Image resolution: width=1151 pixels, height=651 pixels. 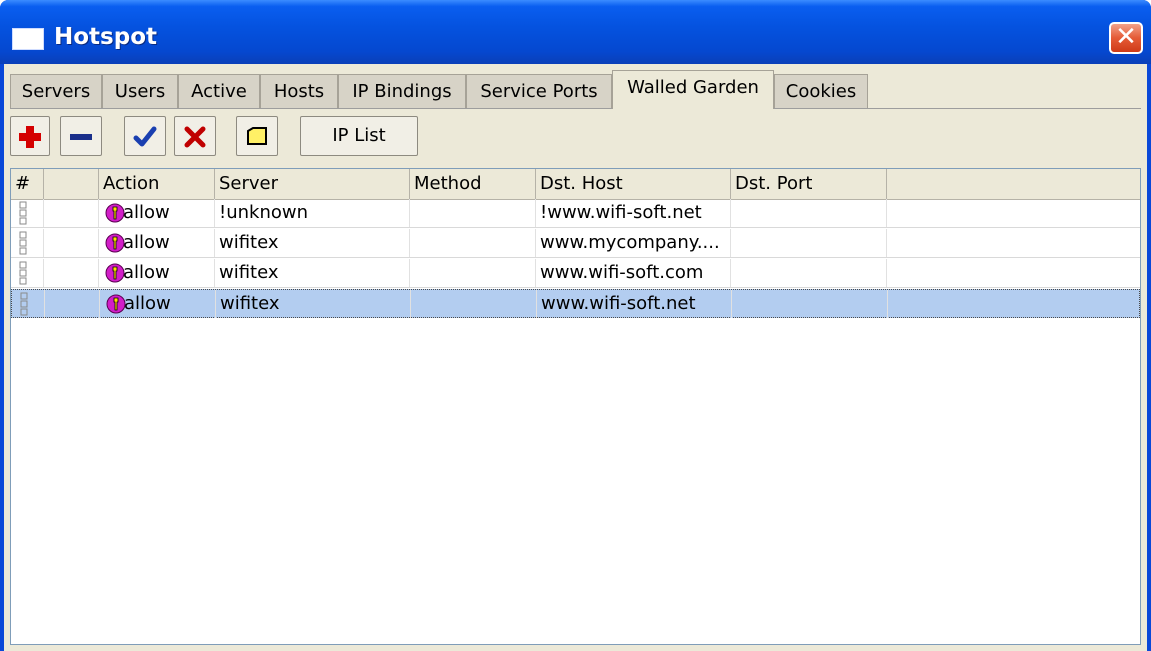 What do you see at coordinates (28, 39) in the screenshot?
I see `window-icon` at bounding box center [28, 39].